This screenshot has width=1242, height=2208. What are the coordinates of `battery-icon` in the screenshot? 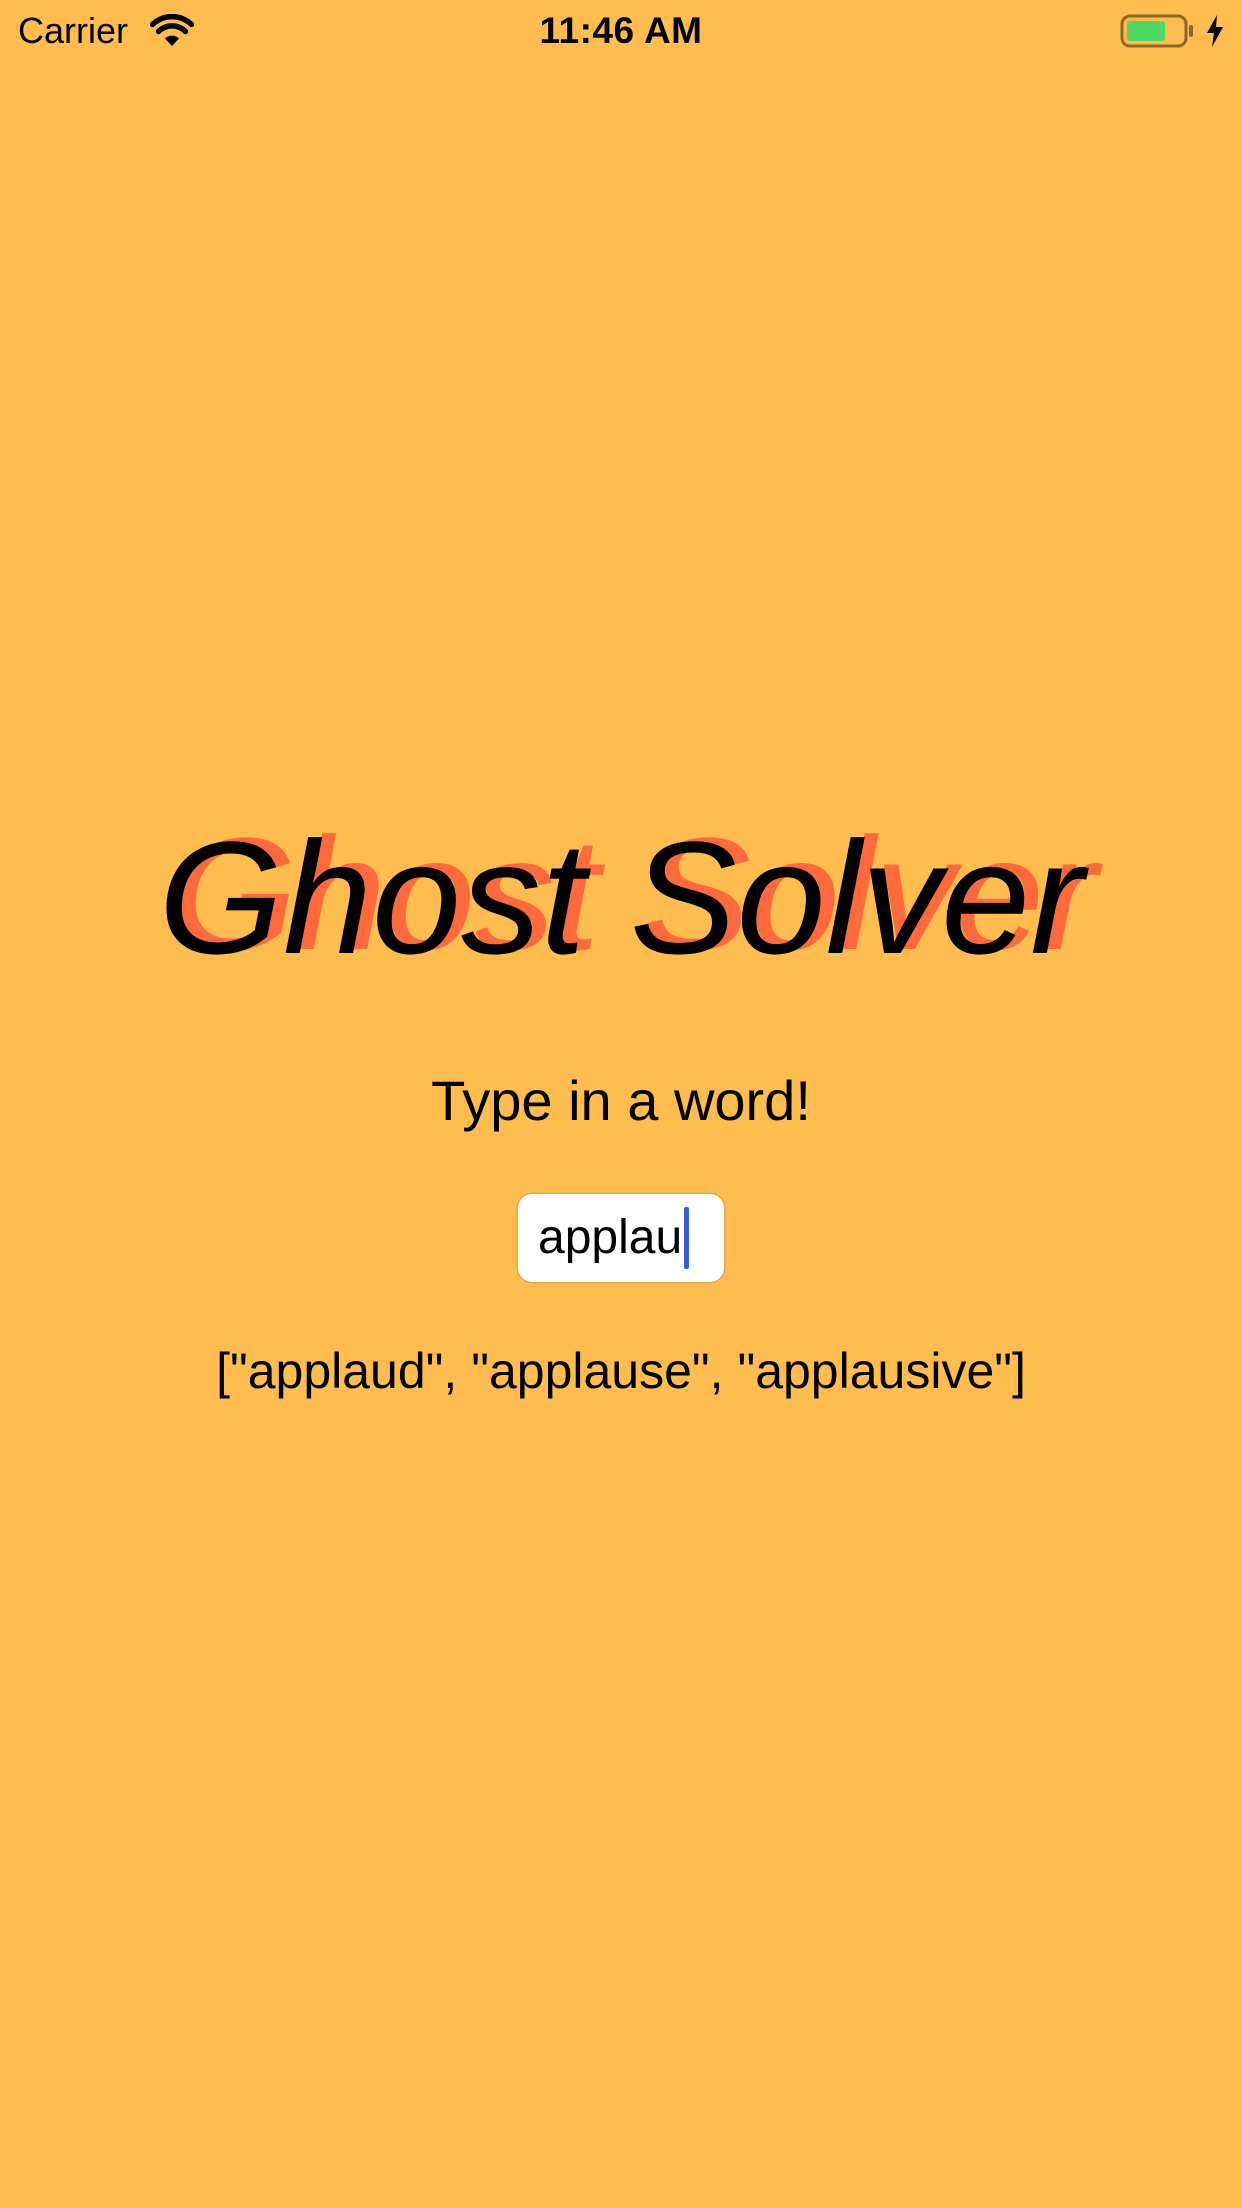 It's located at (1158, 31).